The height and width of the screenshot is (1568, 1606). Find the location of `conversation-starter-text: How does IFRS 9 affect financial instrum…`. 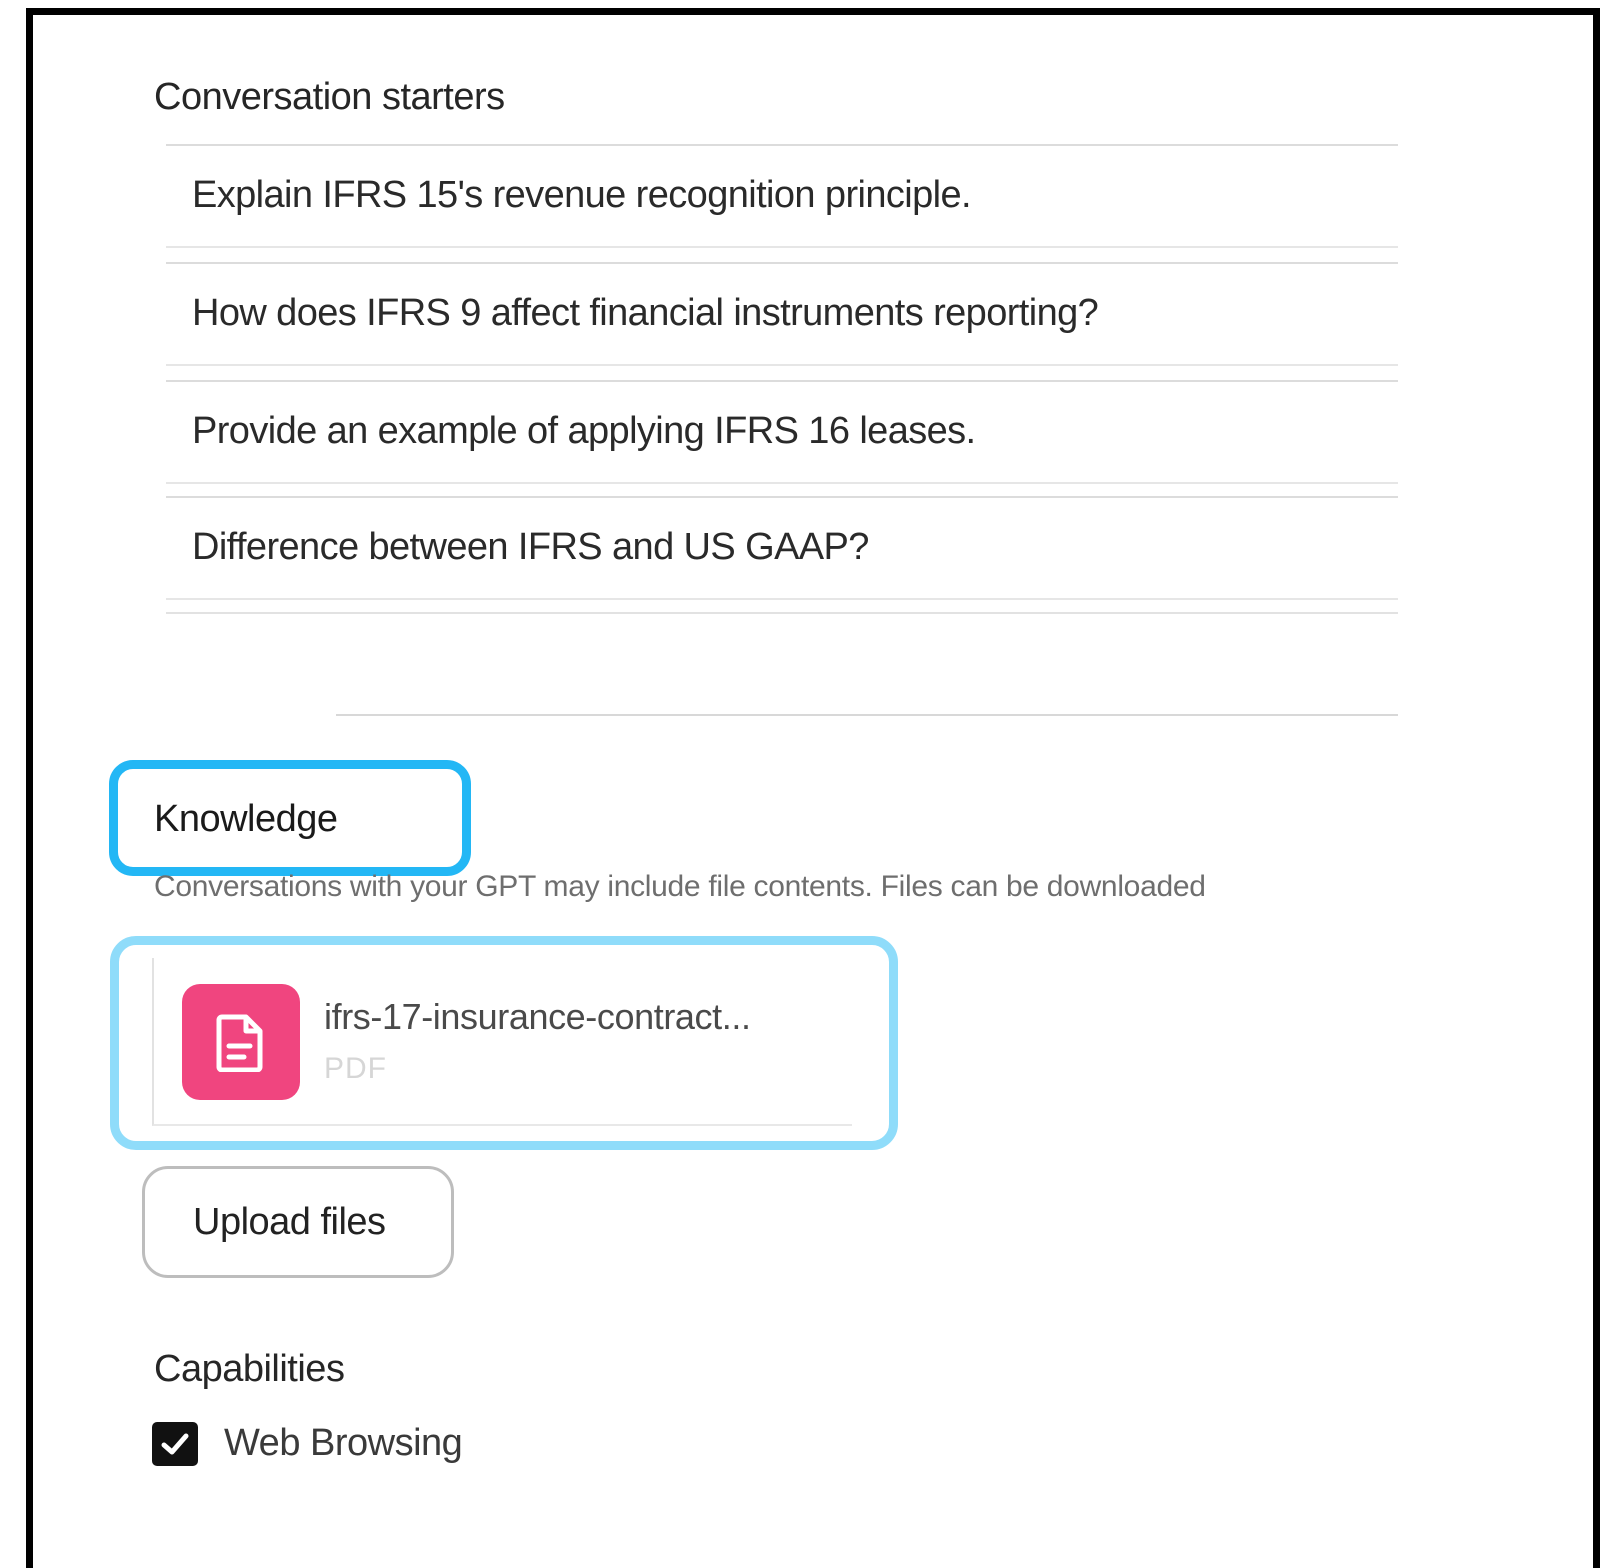

conversation-starter-text: How does IFRS 9 affect financial instrum… is located at coordinates (645, 313).